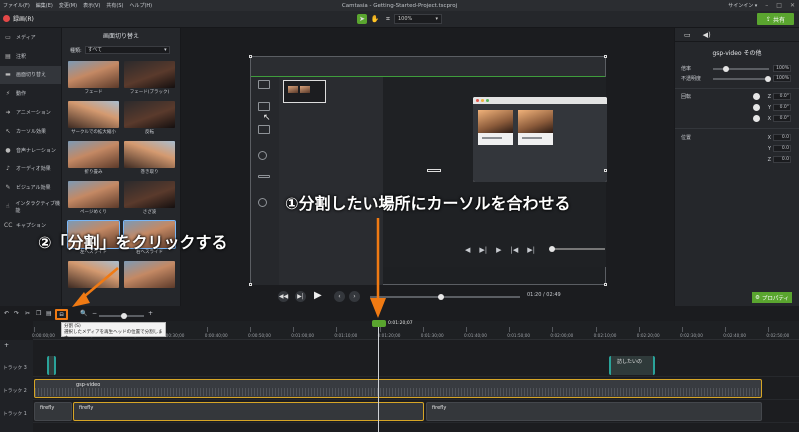 This screenshot has width=799, height=432. Describe the element at coordinates (766, 5) in the screenshot. I see `minimize-icon: –` at that location.